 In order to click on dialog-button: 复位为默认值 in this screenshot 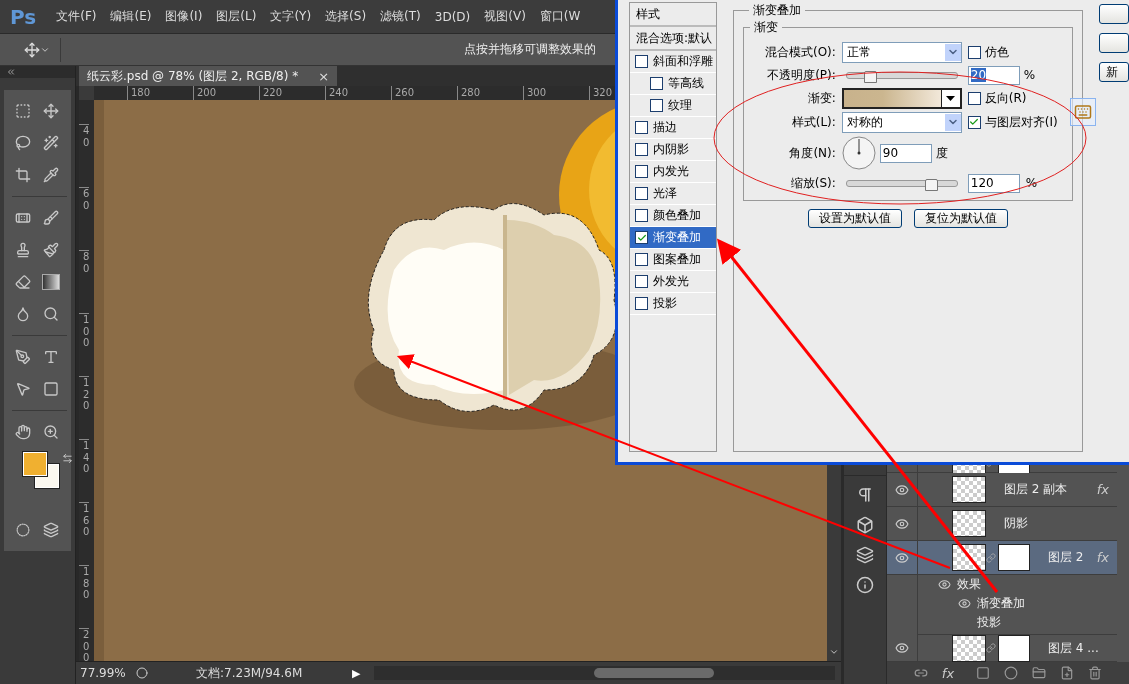, I will do `click(960, 218)`.